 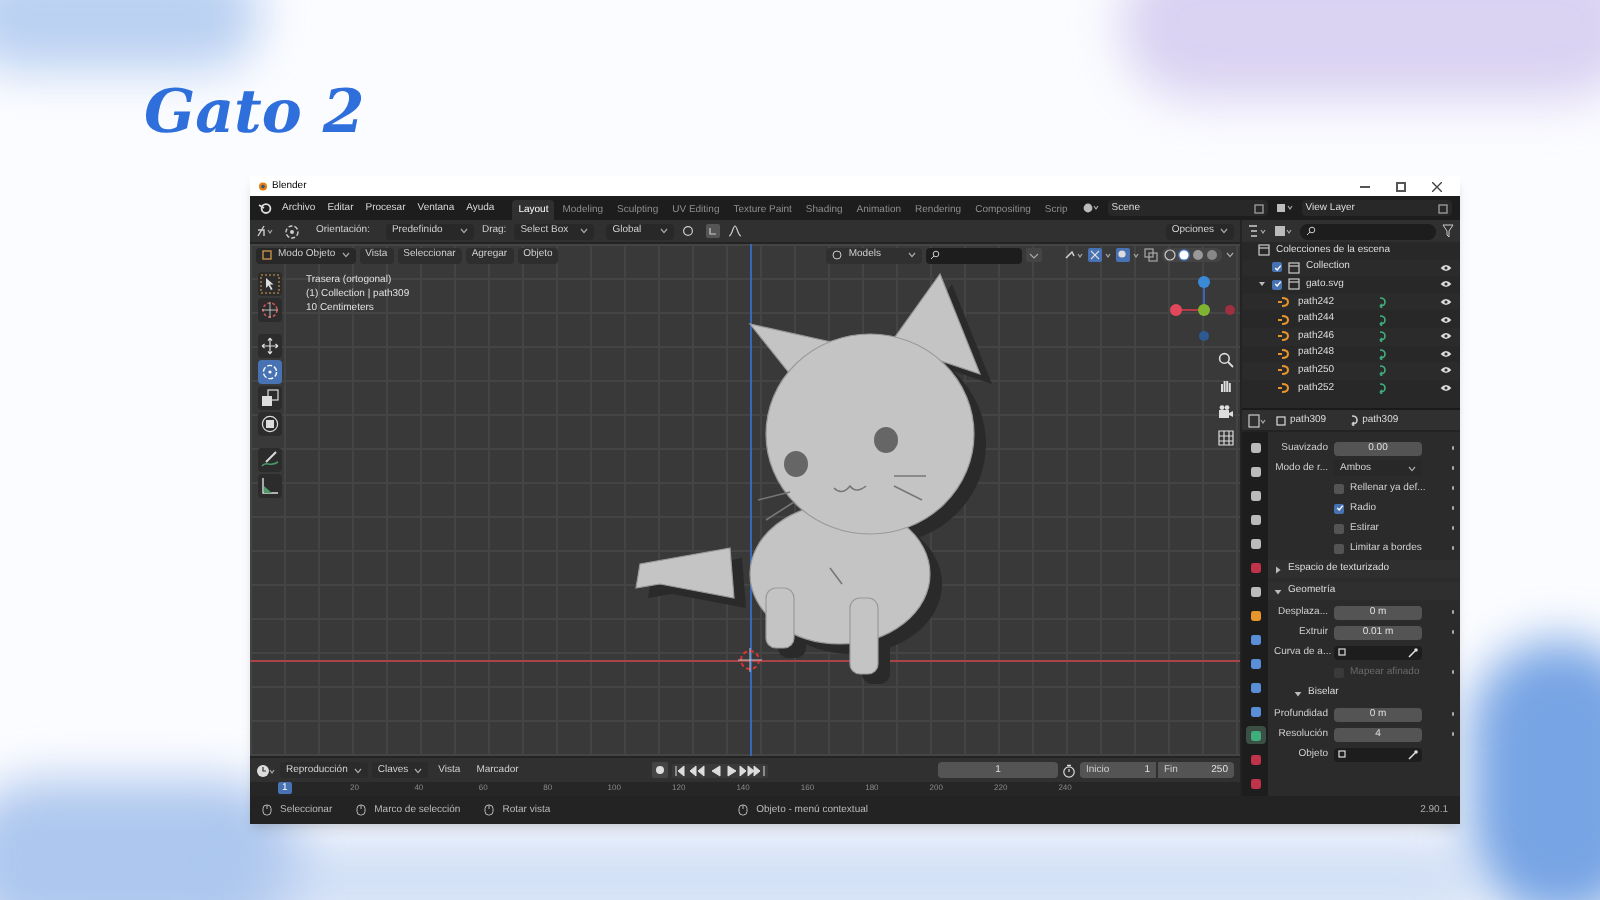 I want to click on stopwatch-icon, so click(x=1069, y=770).